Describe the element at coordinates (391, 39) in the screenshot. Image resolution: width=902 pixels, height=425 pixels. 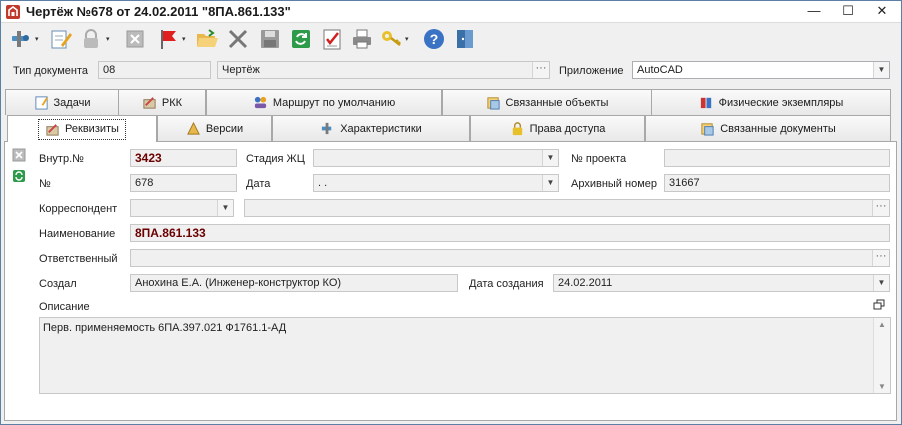
I see `key-icon` at that location.